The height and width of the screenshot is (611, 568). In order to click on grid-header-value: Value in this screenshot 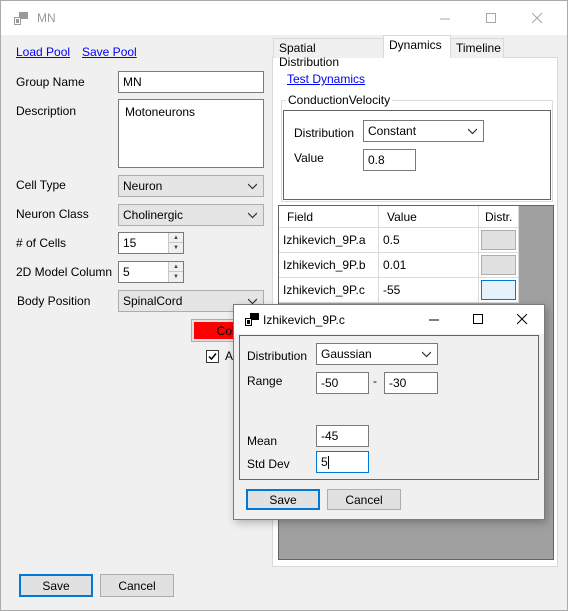, I will do `click(429, 217)`.